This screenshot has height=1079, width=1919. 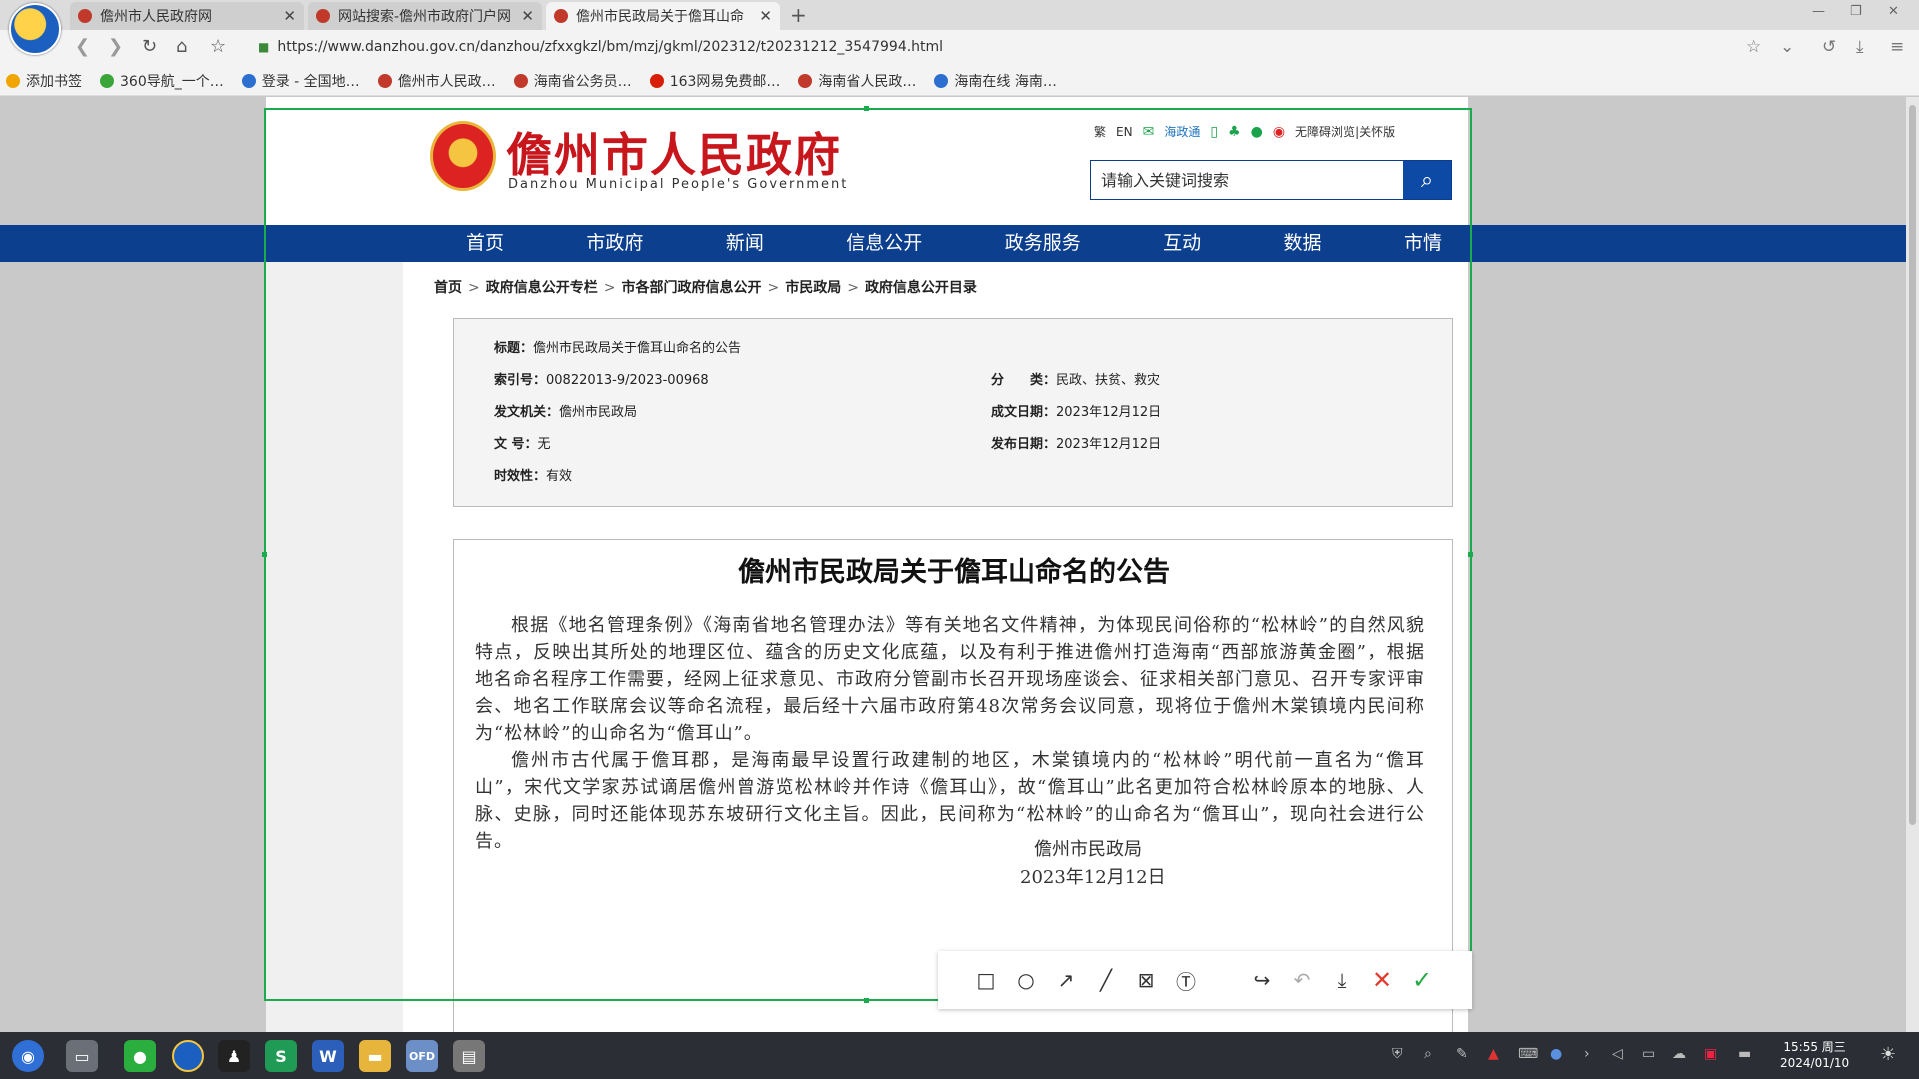 I want to click on refresh-icon: ↻, so click(x=149, y=46).